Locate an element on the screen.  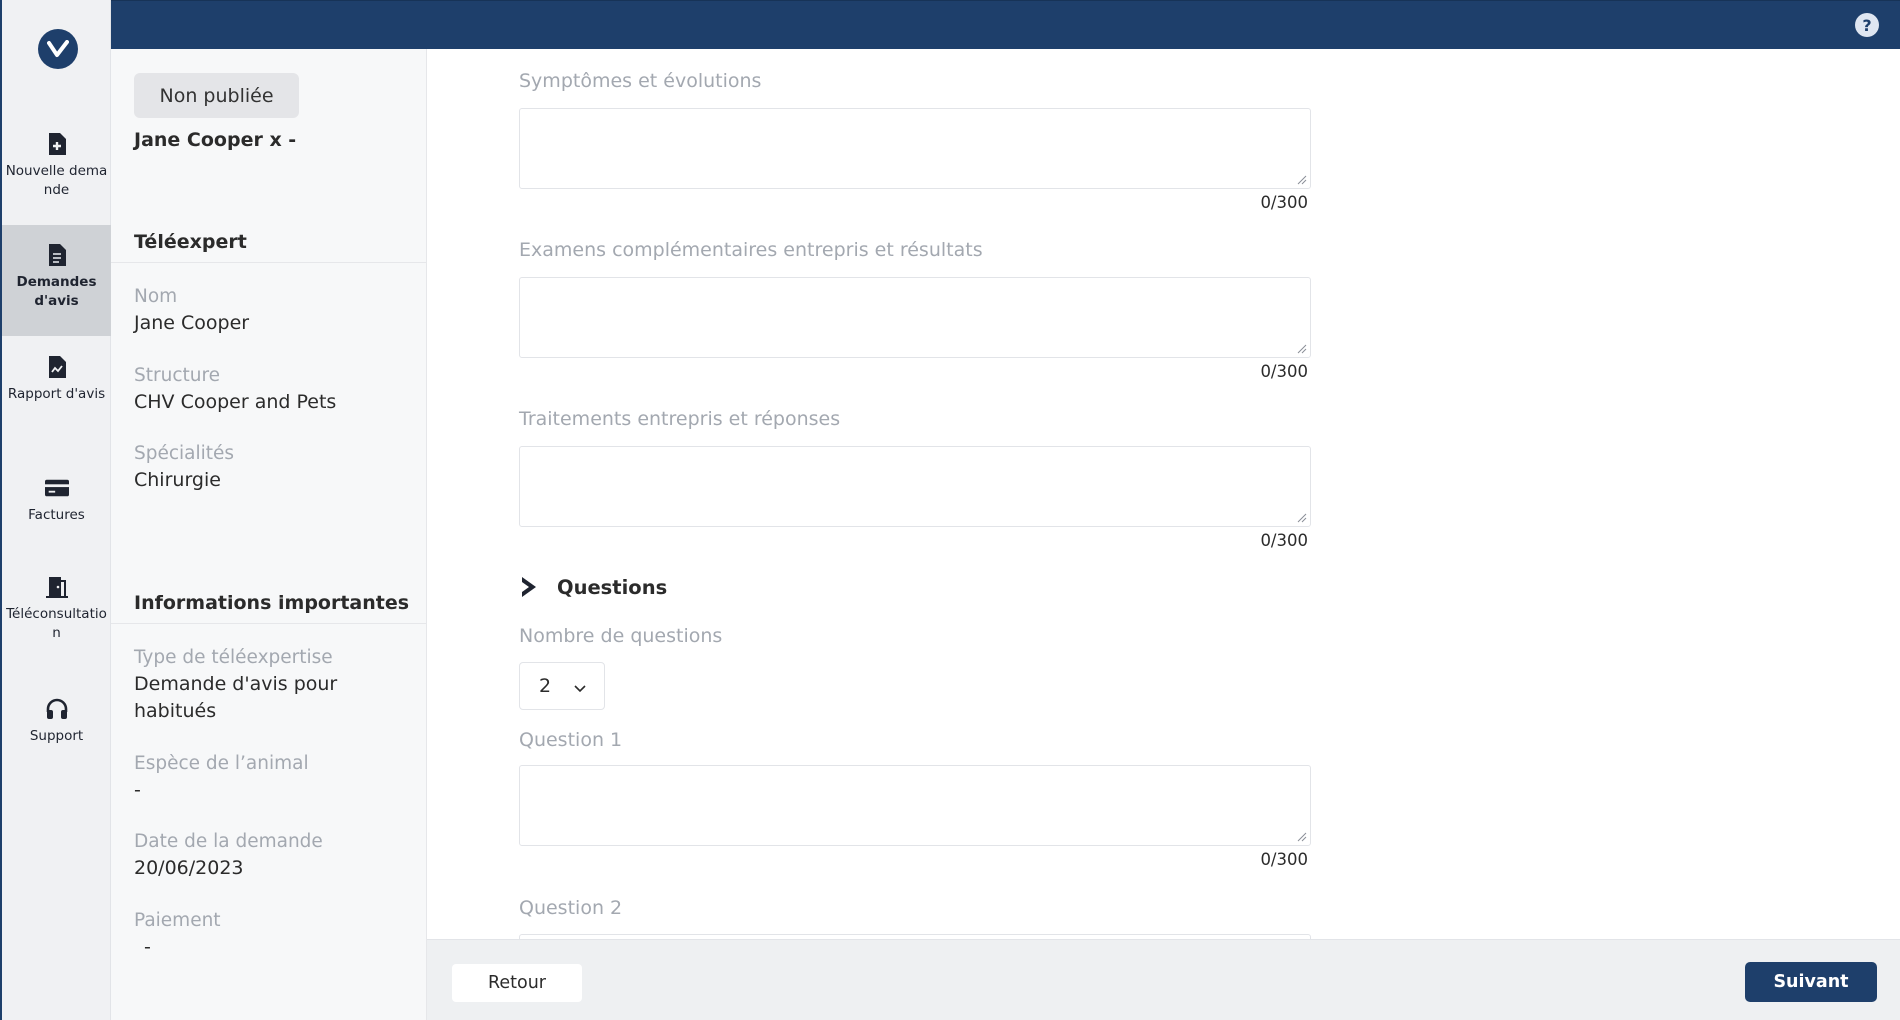
section-heading-label: Téléexpert is located at coordinates (190, 242).